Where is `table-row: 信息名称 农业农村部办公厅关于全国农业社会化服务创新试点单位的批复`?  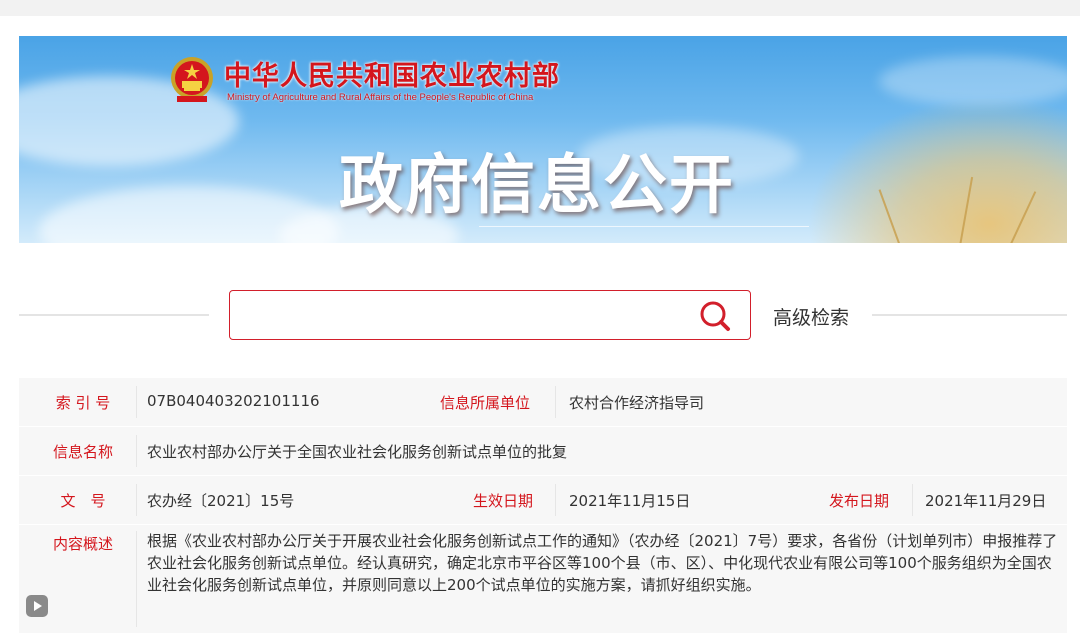
table-row: 信息名称 农业农村部办公厅关于全国农业社会化服务创新试点单位的批复 is located at coordinates (543, 451).